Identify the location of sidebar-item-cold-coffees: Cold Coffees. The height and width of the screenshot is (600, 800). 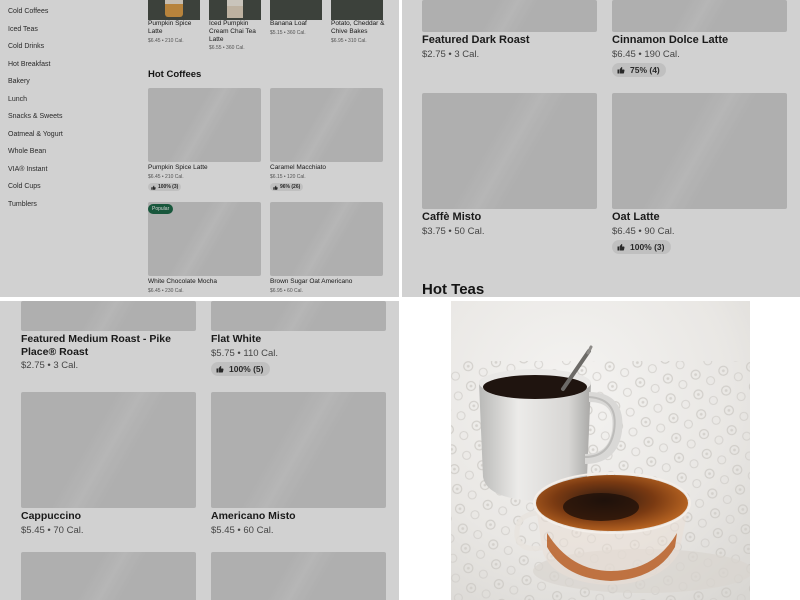
(68, 16).